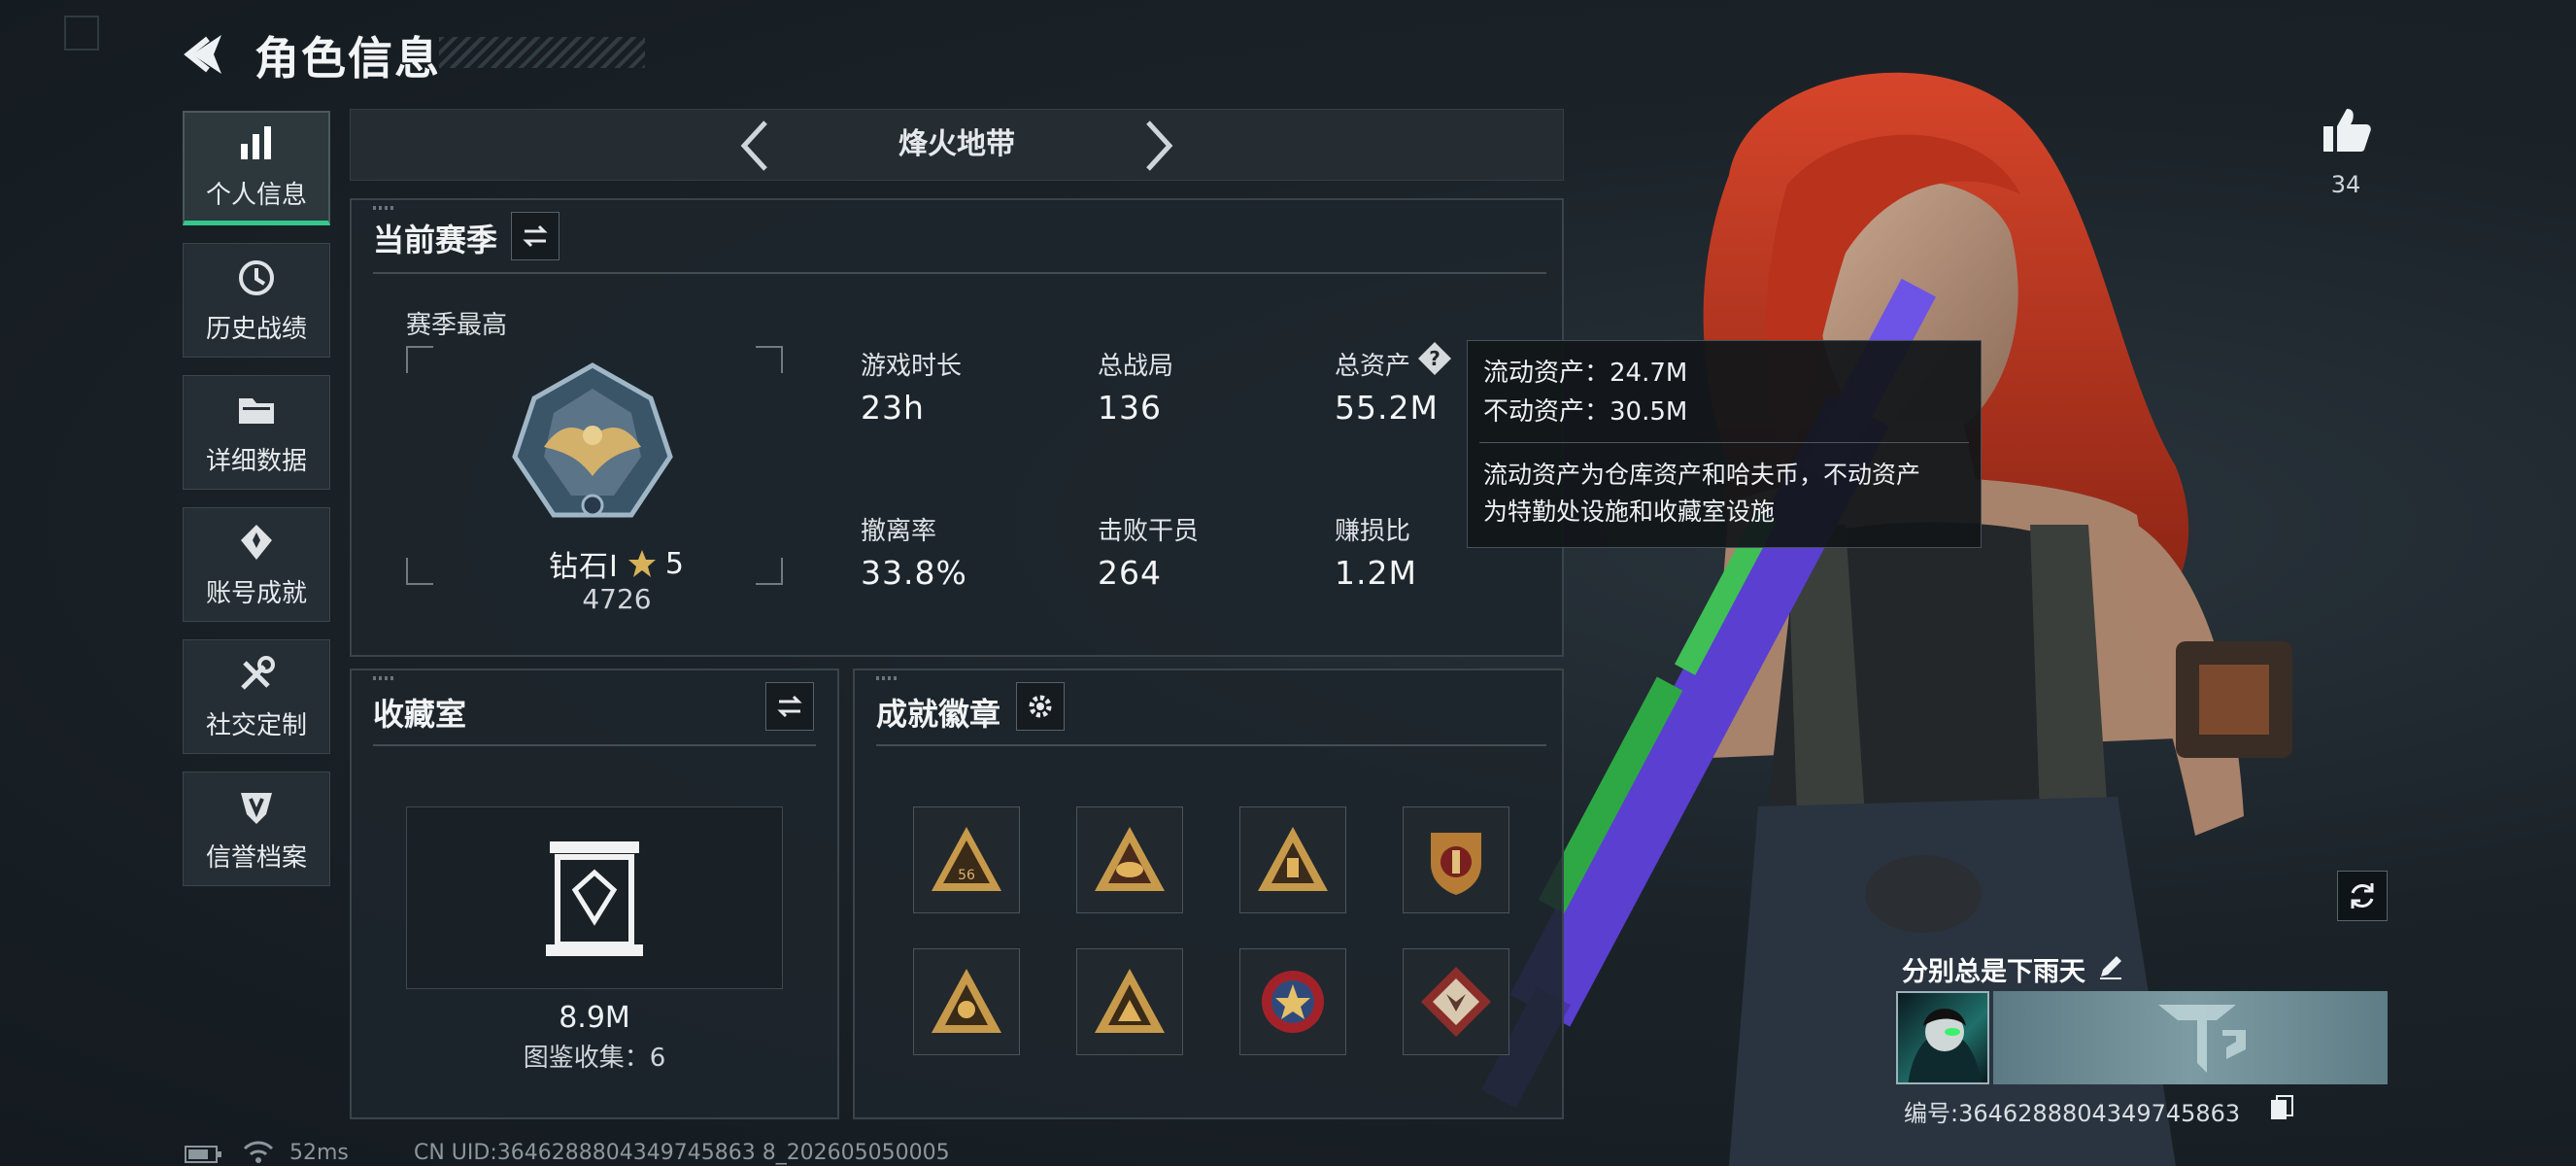 This screenshot has height=1166, width=2576. I want to click on diamond-wolf-badge-icon, so click(1456, 1002).